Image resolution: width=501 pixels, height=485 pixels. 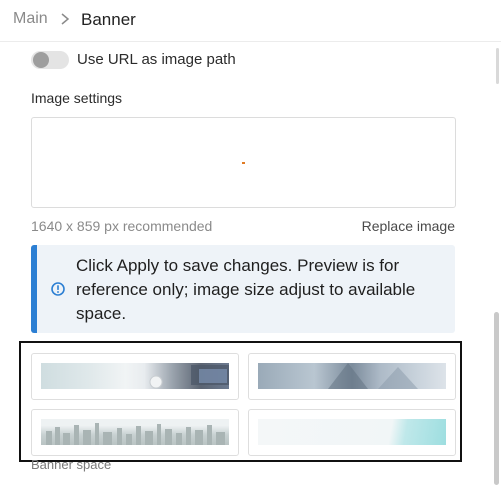 I want to click on info-circle-icon, so click(x=58, y=289).